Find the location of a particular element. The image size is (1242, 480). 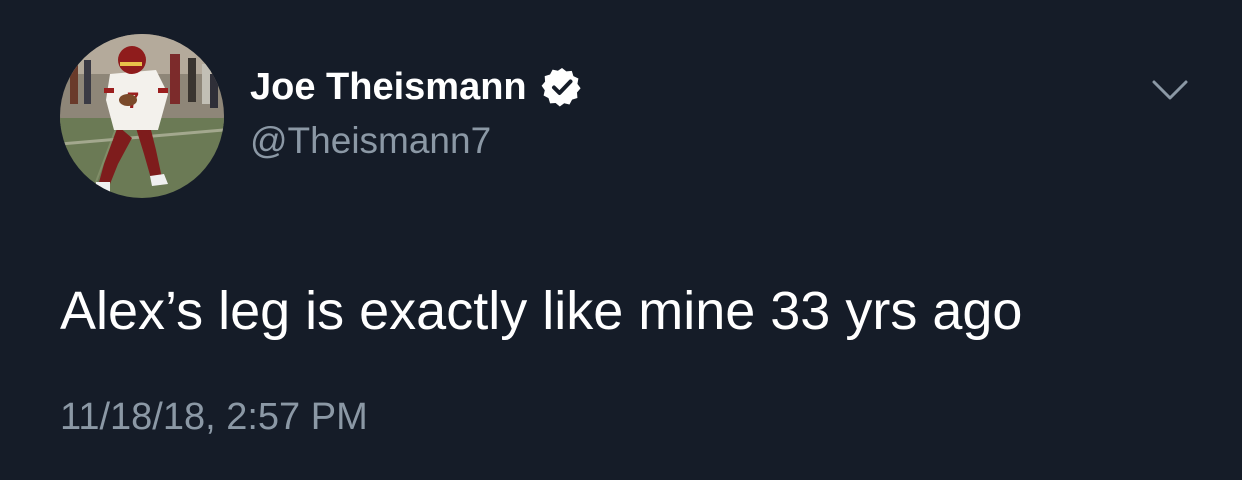

author-avatar: 7 is located at coordinates (142, 116).